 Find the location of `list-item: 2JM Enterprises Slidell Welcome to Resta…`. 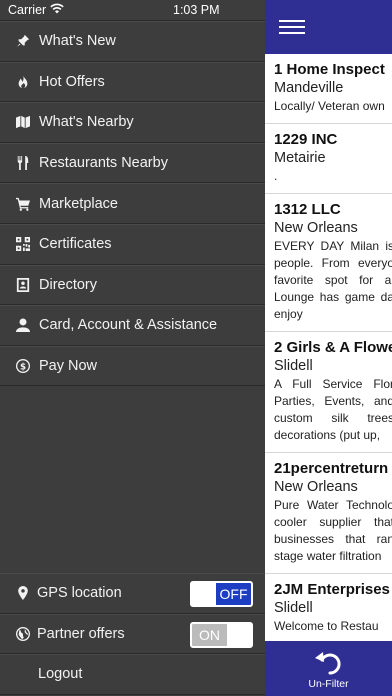

list-item: 2JM Enterprises Slidell Welcome to Resta… is located at coordinates (328, 609).